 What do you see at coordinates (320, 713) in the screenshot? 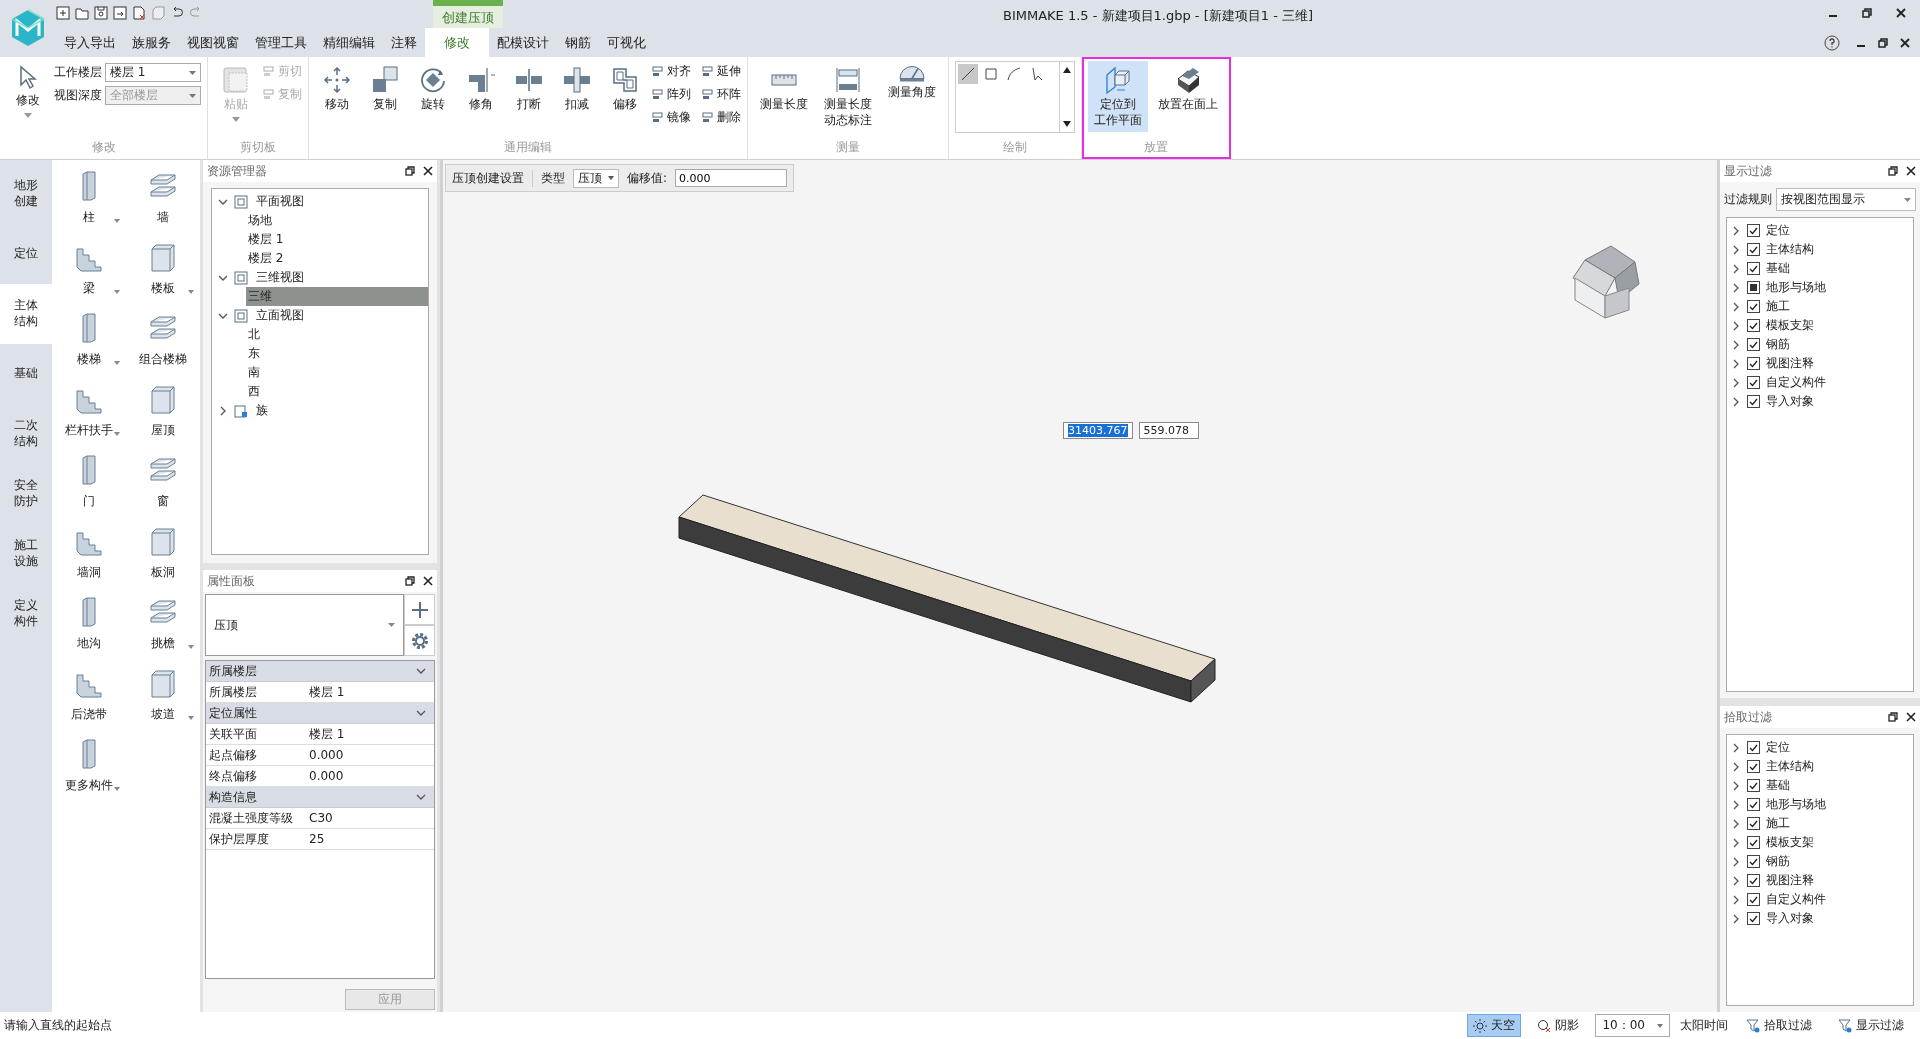
I see `section-header: 定位属性` at bounding box center [320, 713].